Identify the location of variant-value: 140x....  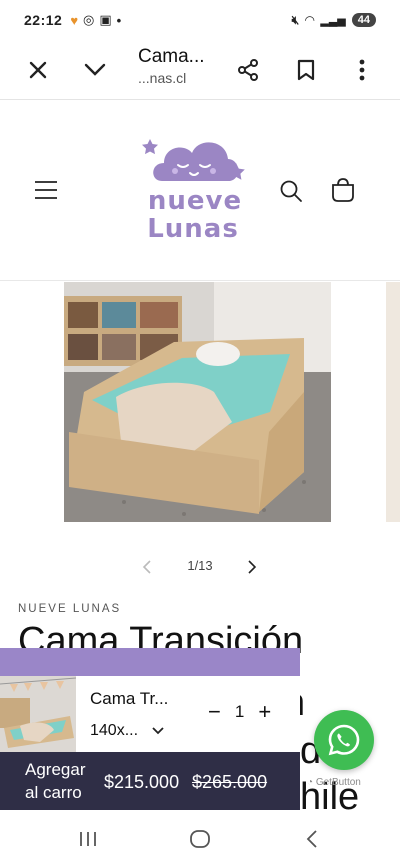
(114, 730).